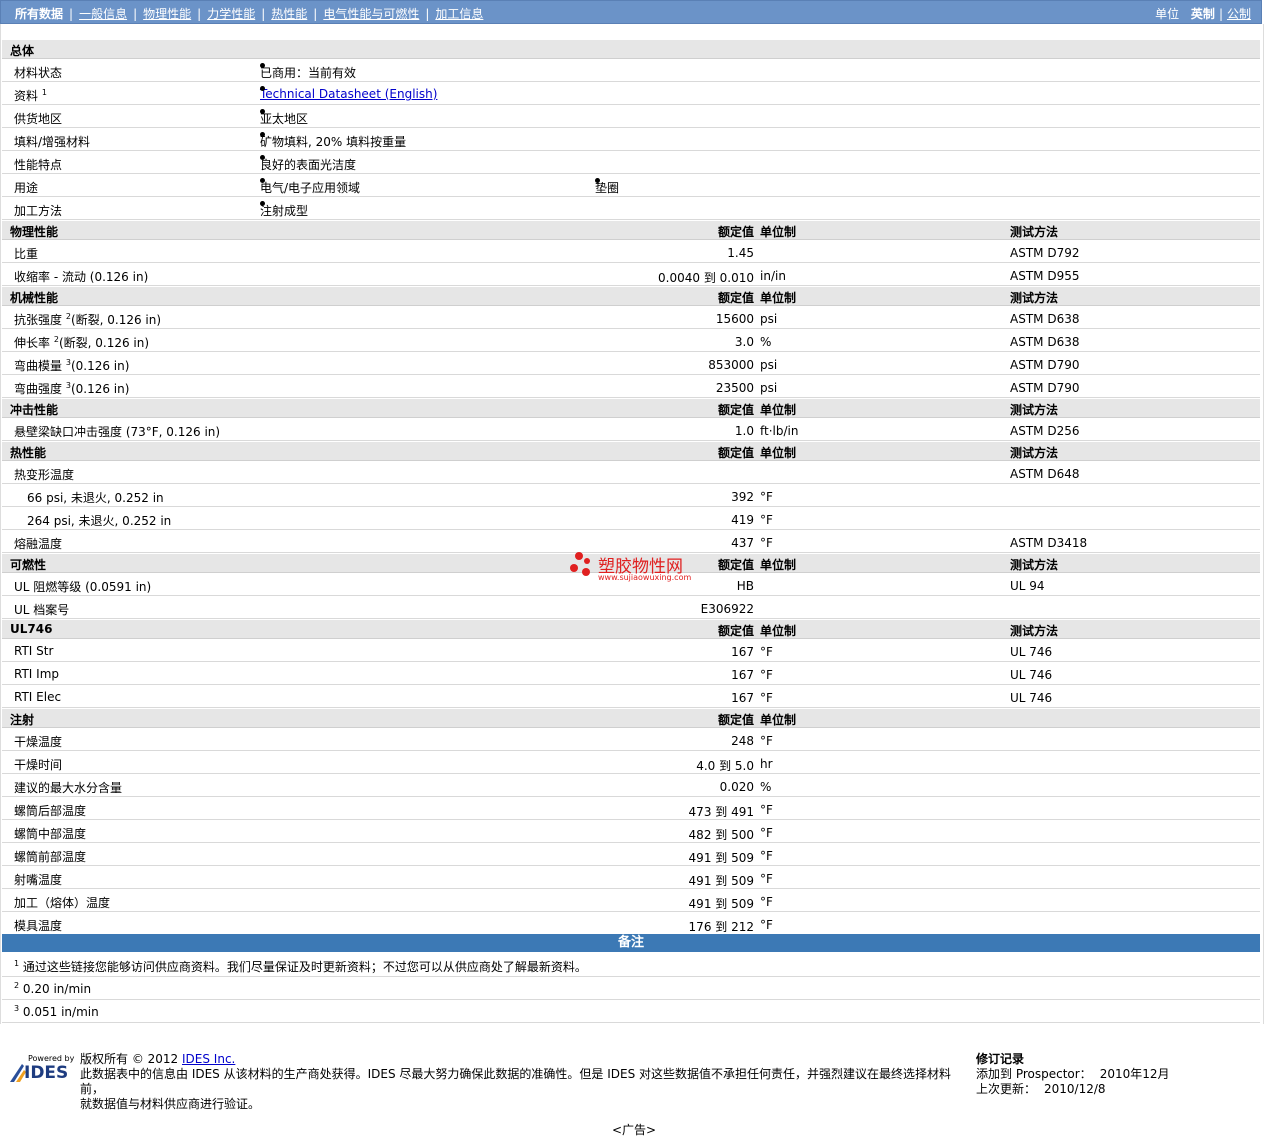 This screenshot has width=1264, height=1138. What do you see at coordinates (1203, 14) in the screenshot?
I see `unit-imperial: 英制` at bounding box center [1203, 14].